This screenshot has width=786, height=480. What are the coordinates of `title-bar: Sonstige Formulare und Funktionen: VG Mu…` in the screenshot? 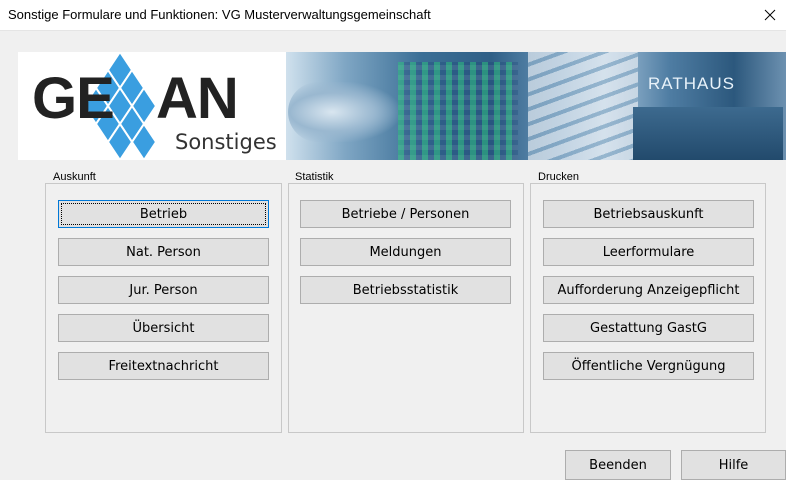 It's located at (393, 15).